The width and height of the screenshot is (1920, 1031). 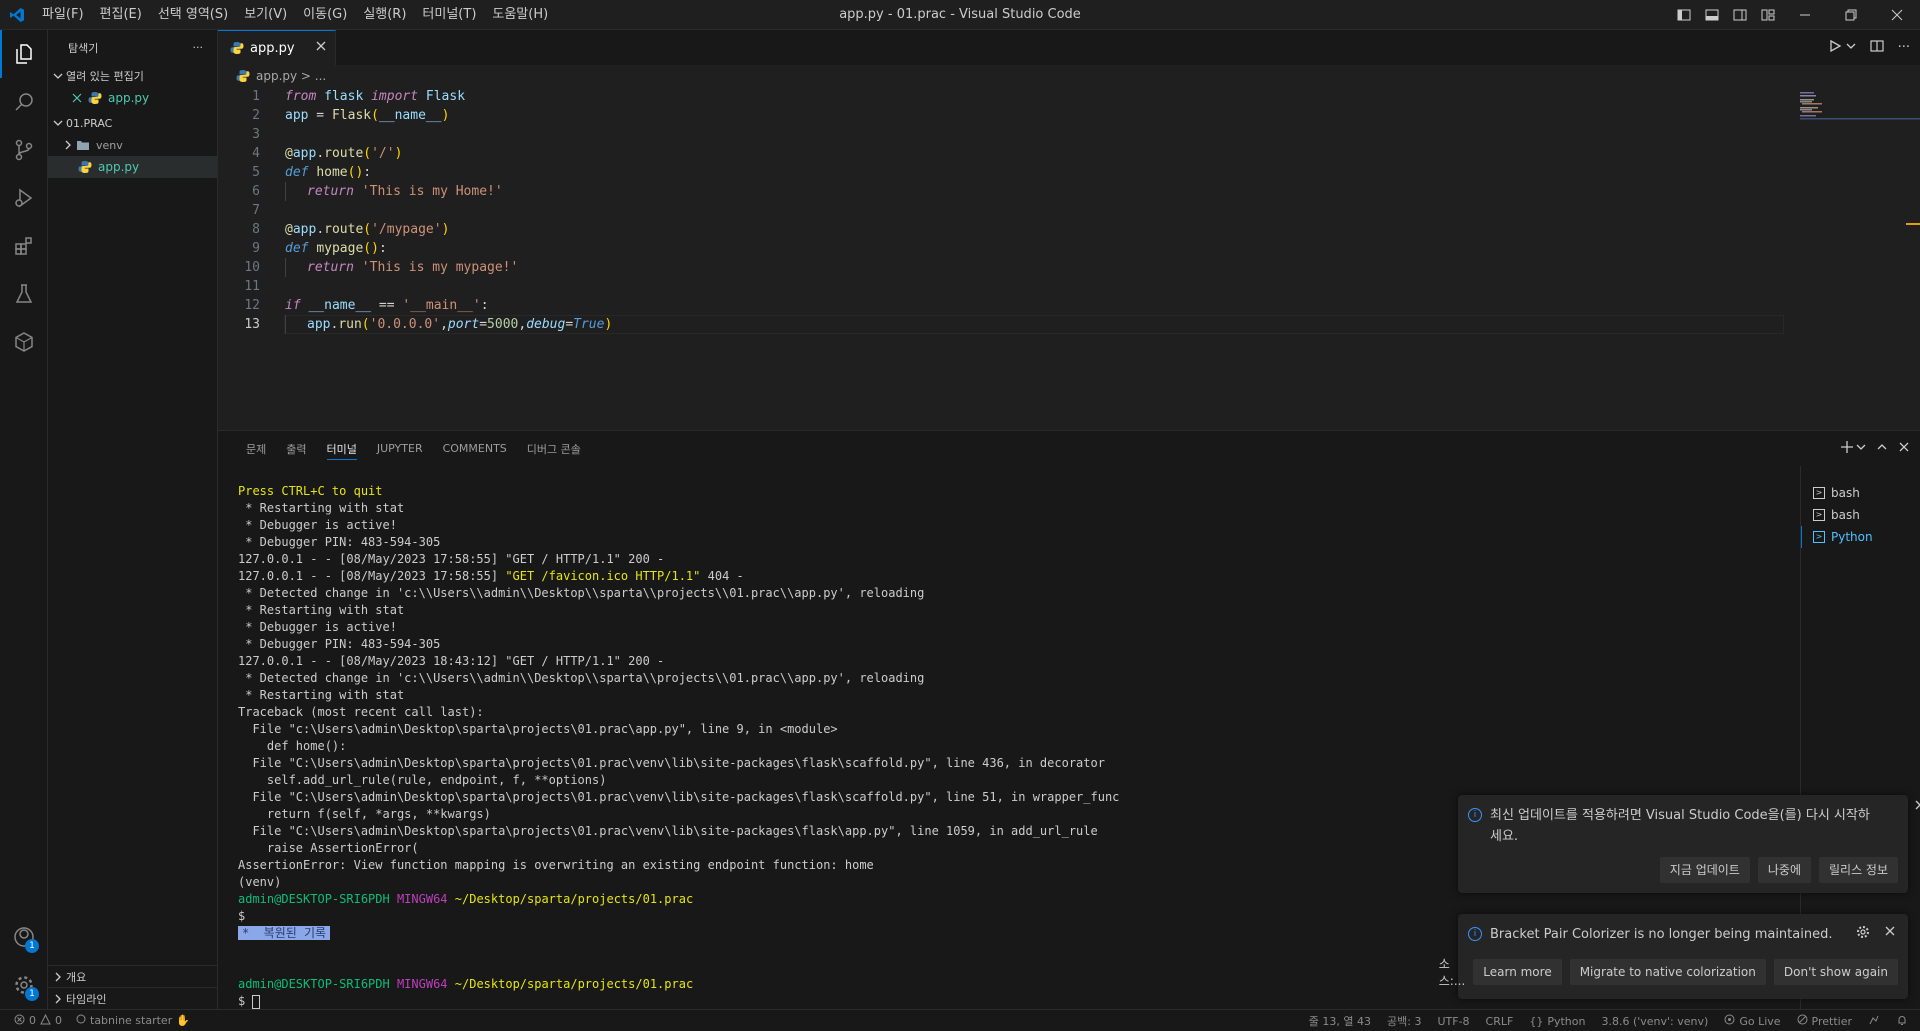 What do you see at coordinates (256, 448) in the screenshot?
I see `tab-problems: 문제` at bounding box center [256, 448].